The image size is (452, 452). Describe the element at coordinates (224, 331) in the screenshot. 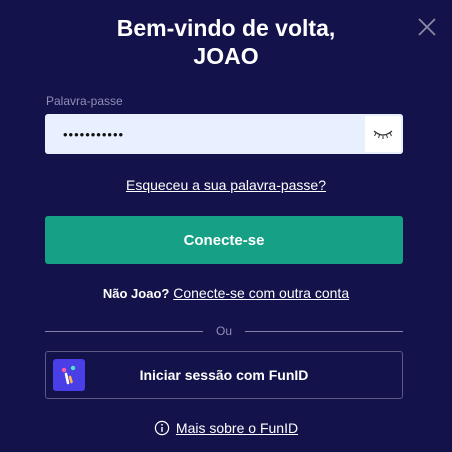

I see `or-divider: Ou` at that location.